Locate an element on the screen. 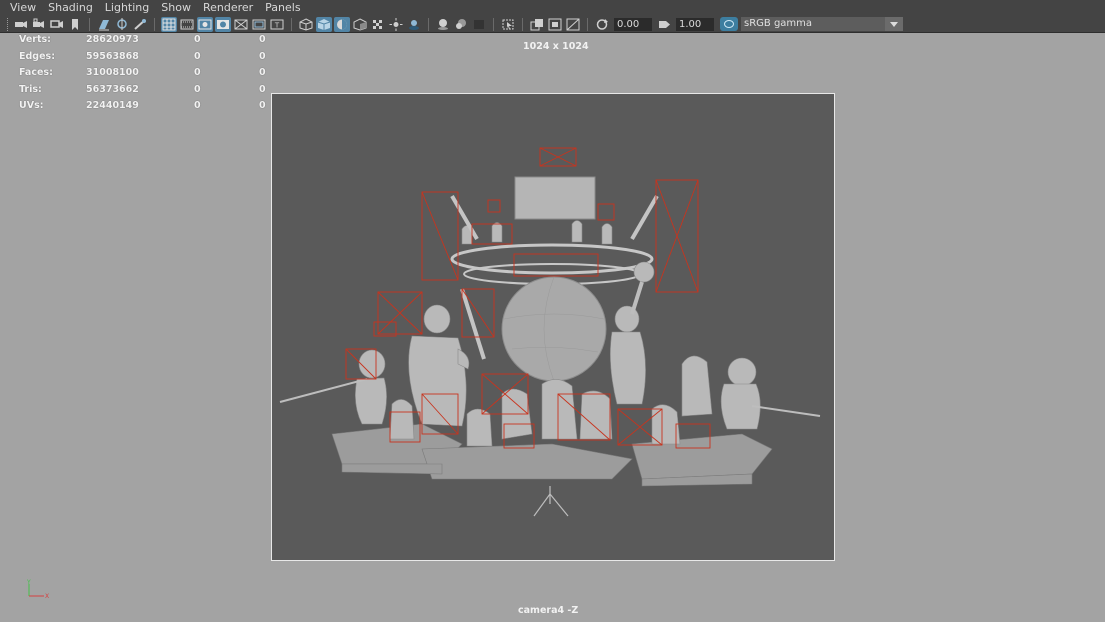 This screenshot has width=1105, height=622. image-plane-icon is located at coordinates (104, 24).